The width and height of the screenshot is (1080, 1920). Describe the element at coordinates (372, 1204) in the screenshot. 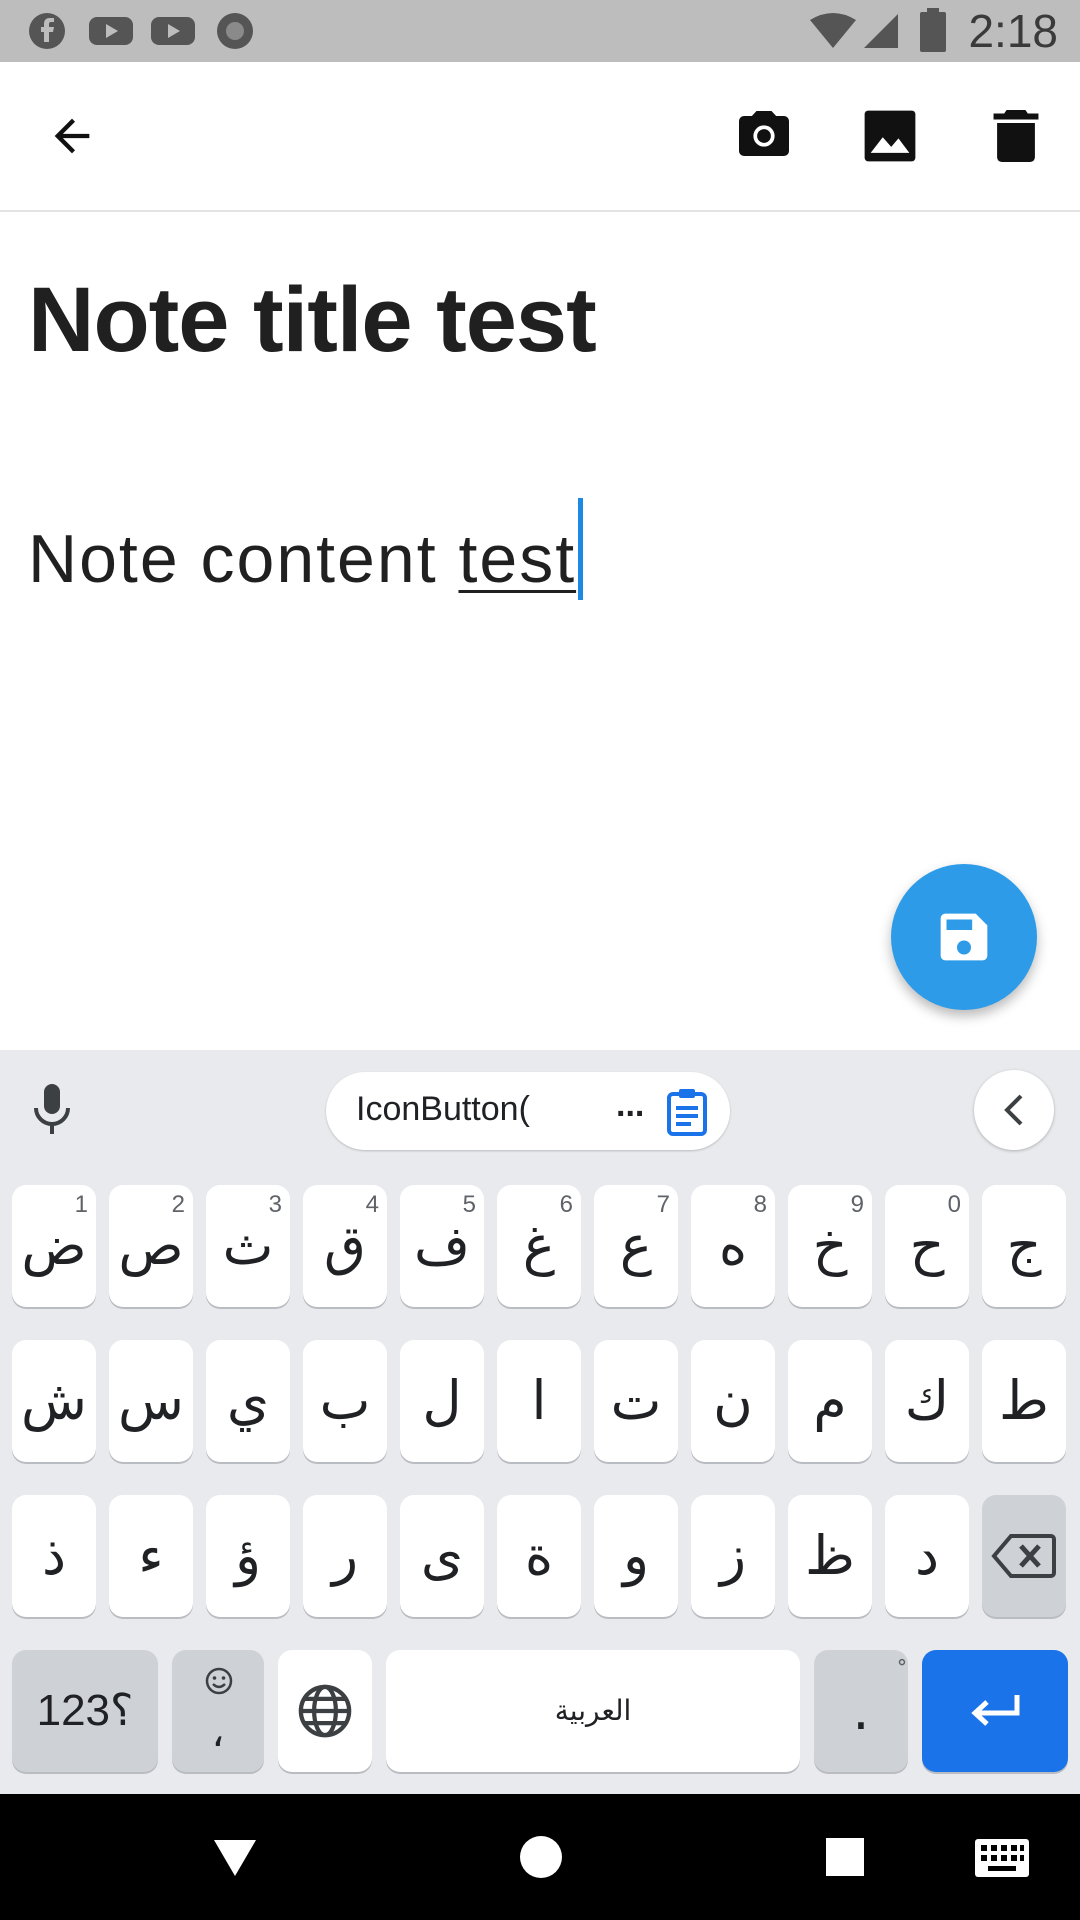

I see `key-hint: 4` at that location.